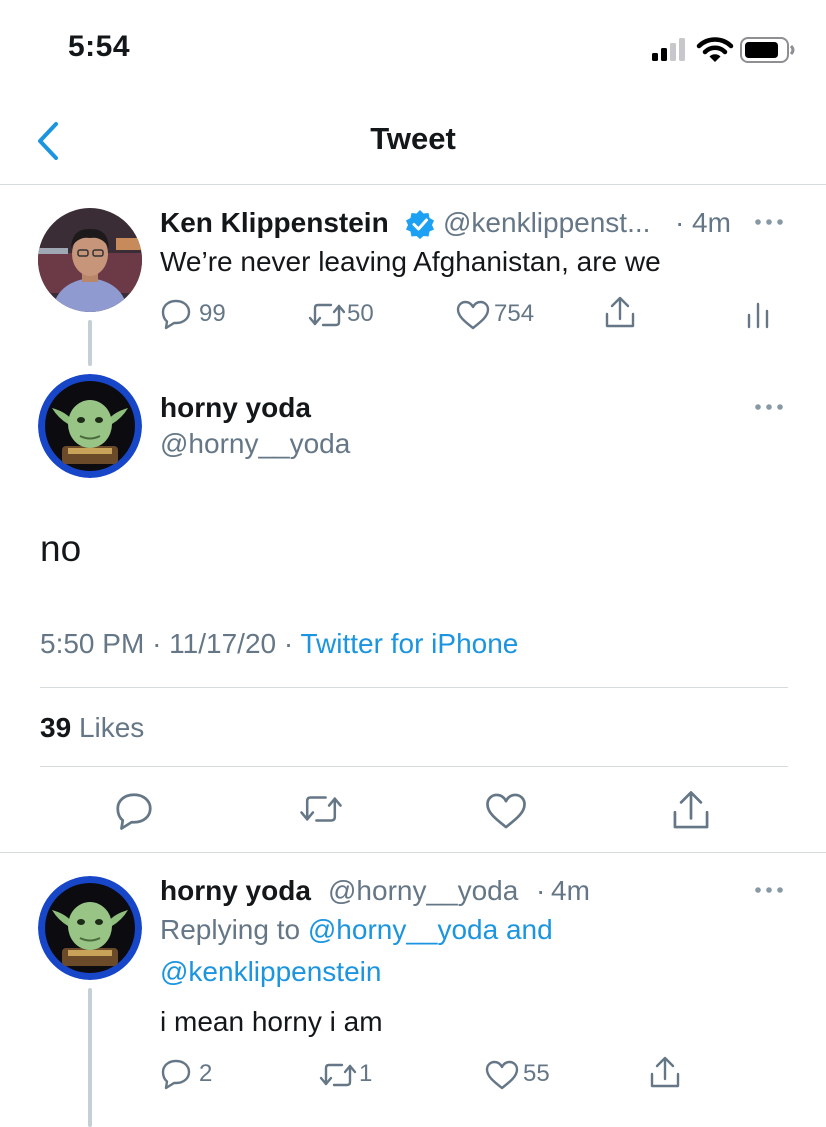 The image size is (826, 1127). What do you see at coordinates (230, 929) in the screenshot?
I see `replying-to-label: Replying to` at bounding box center [230, 929].